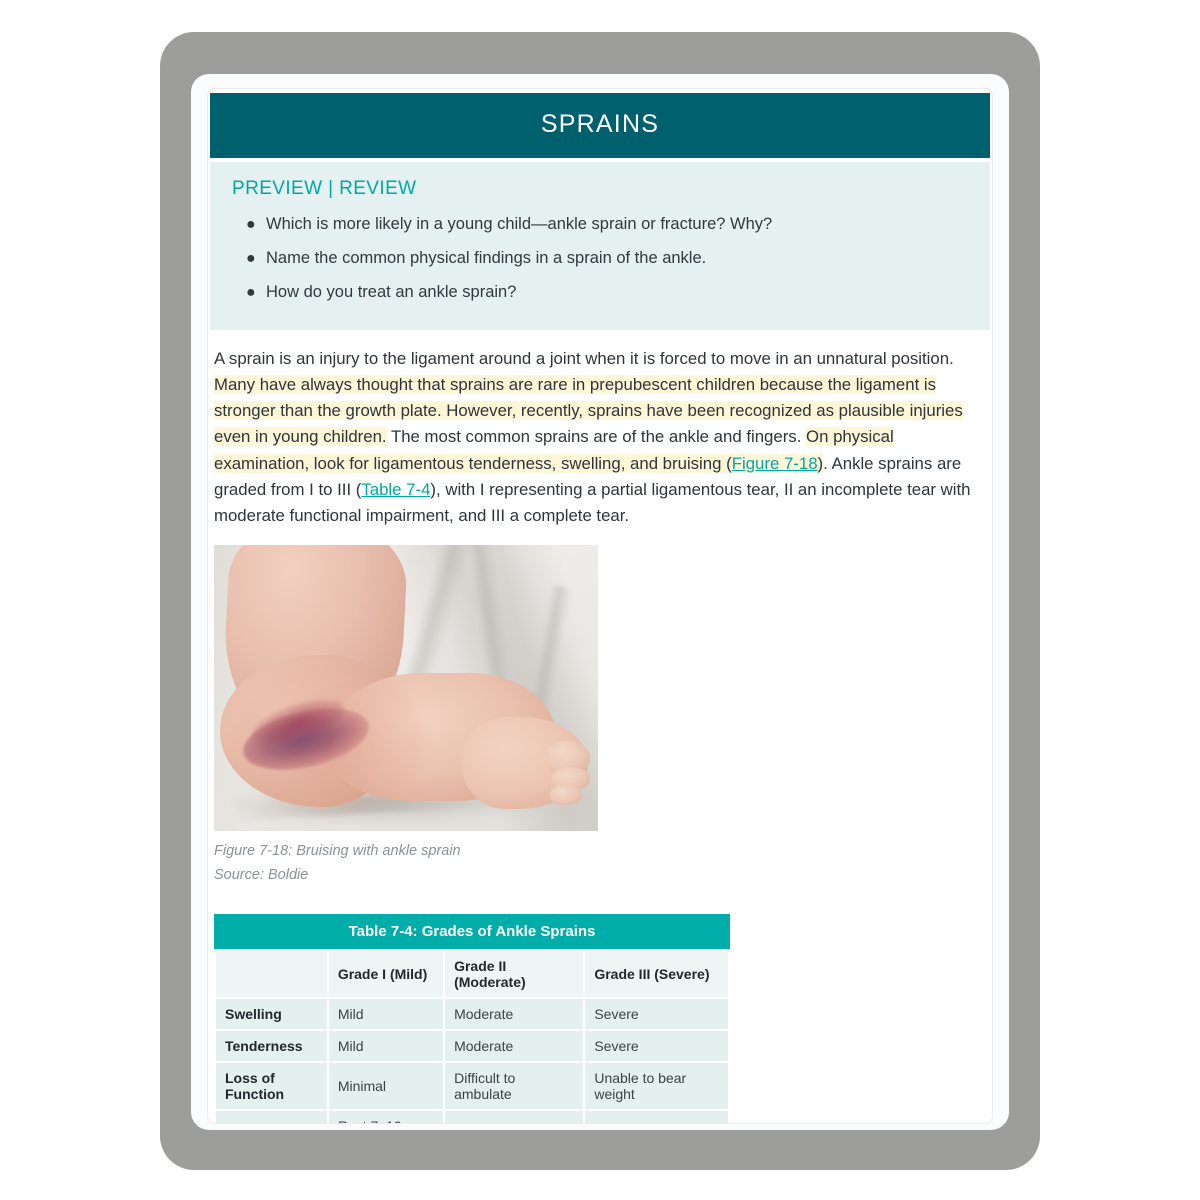 This screenshot has width=1200, height=1200. What do you see at coordinates (386, 1086) in the screenshot?
I see `table-cell: Minimal` at bounding box center [386, 1086].